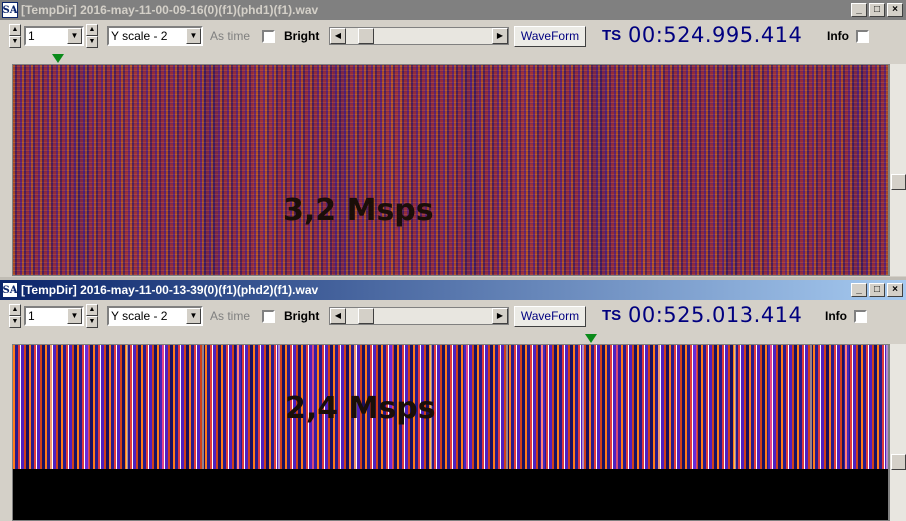  Describe the element at coordinates (360, 408) in the screenshot. I see `sample-rate-overlay: 2,4 Msps` at that location.